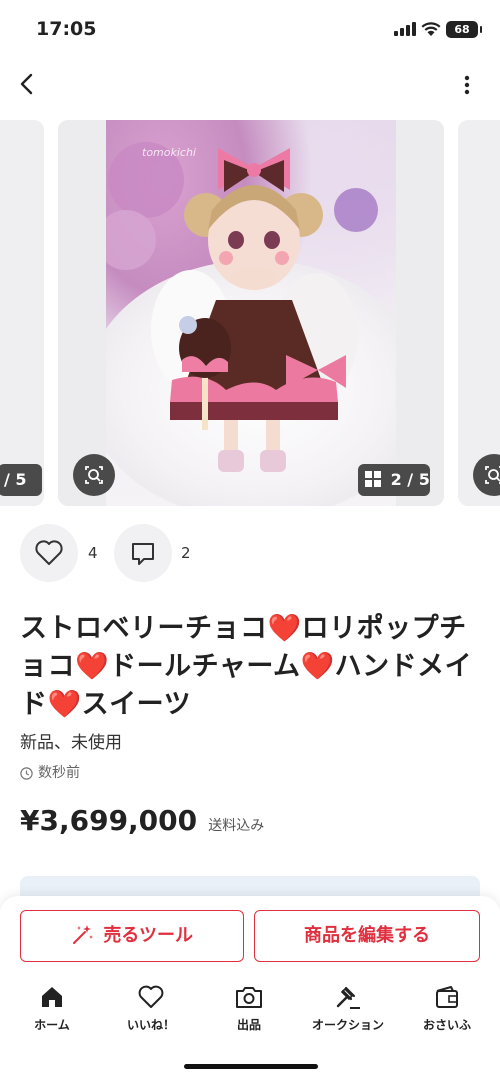 The height and width of the screenshot is (1080, 500). I want to click on comment-count: 2, so click(186, 553).